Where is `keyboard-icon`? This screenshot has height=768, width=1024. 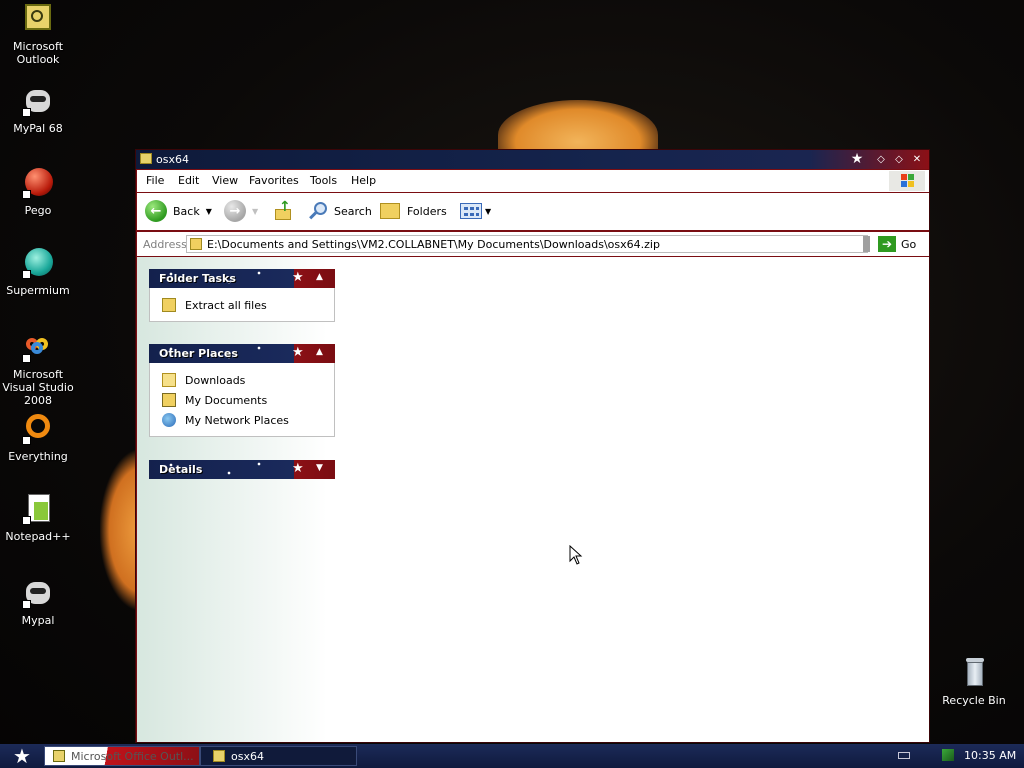
keyboard-icon is located at coordinates (904, 755).